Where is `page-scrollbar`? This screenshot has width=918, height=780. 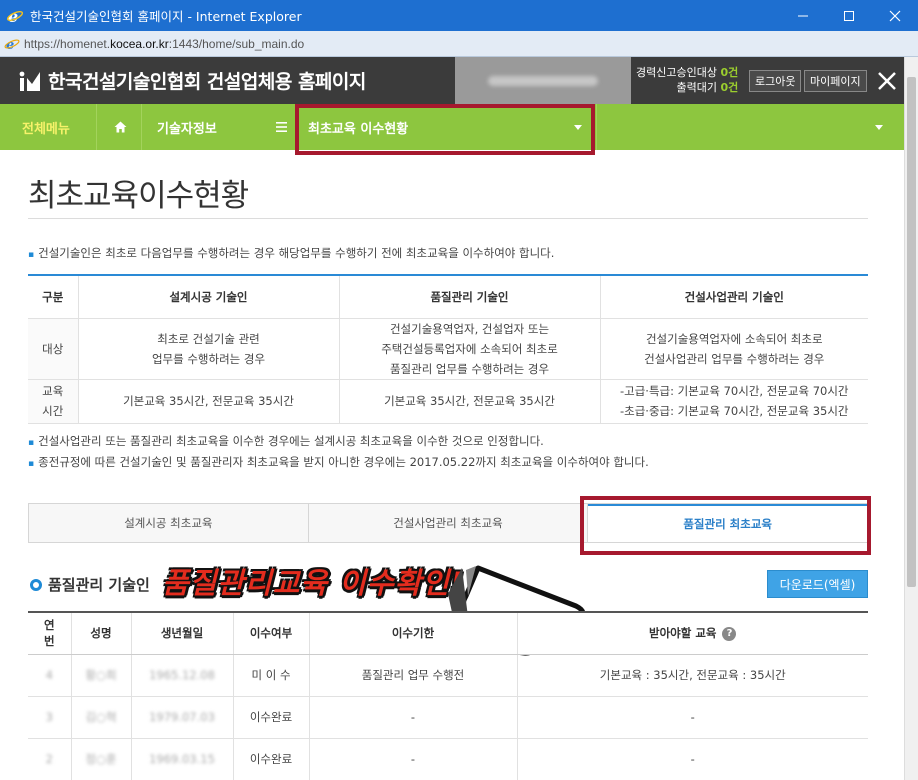 page-scrollbar is located at coordinates (911, 418).